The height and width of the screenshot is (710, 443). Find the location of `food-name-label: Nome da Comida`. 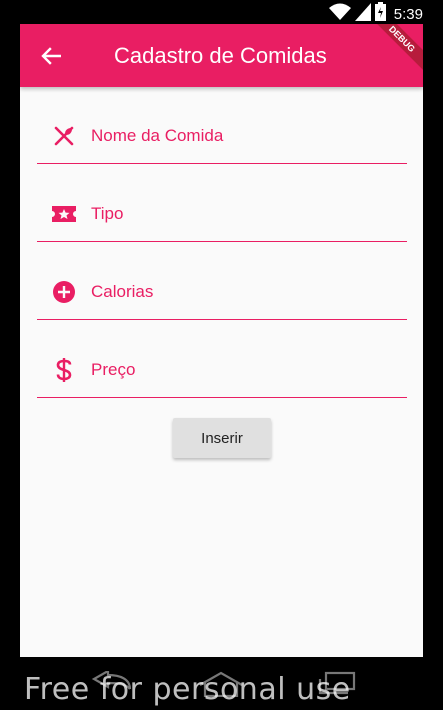

food-name-label: Nome da Comida is located at coordinates (157, 135).